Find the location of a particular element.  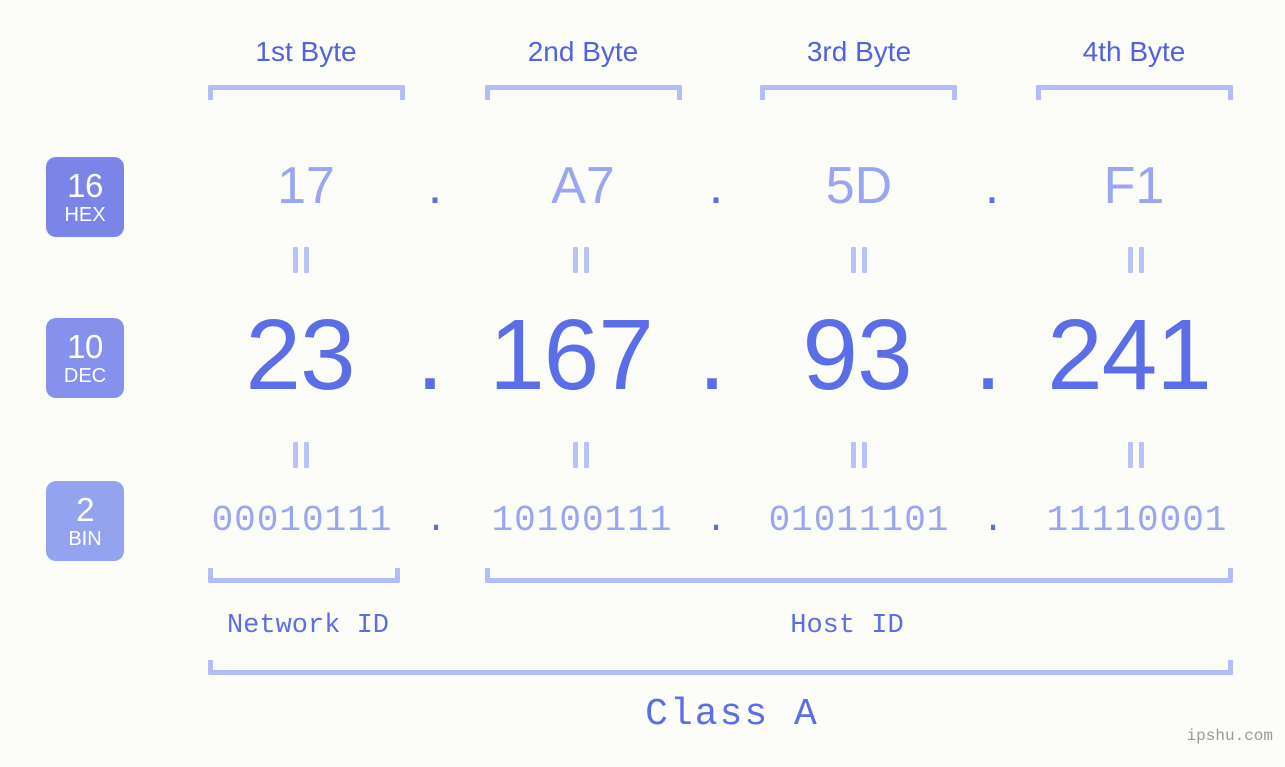

network-id-label: Network ID is located at coordinates (308, 626).